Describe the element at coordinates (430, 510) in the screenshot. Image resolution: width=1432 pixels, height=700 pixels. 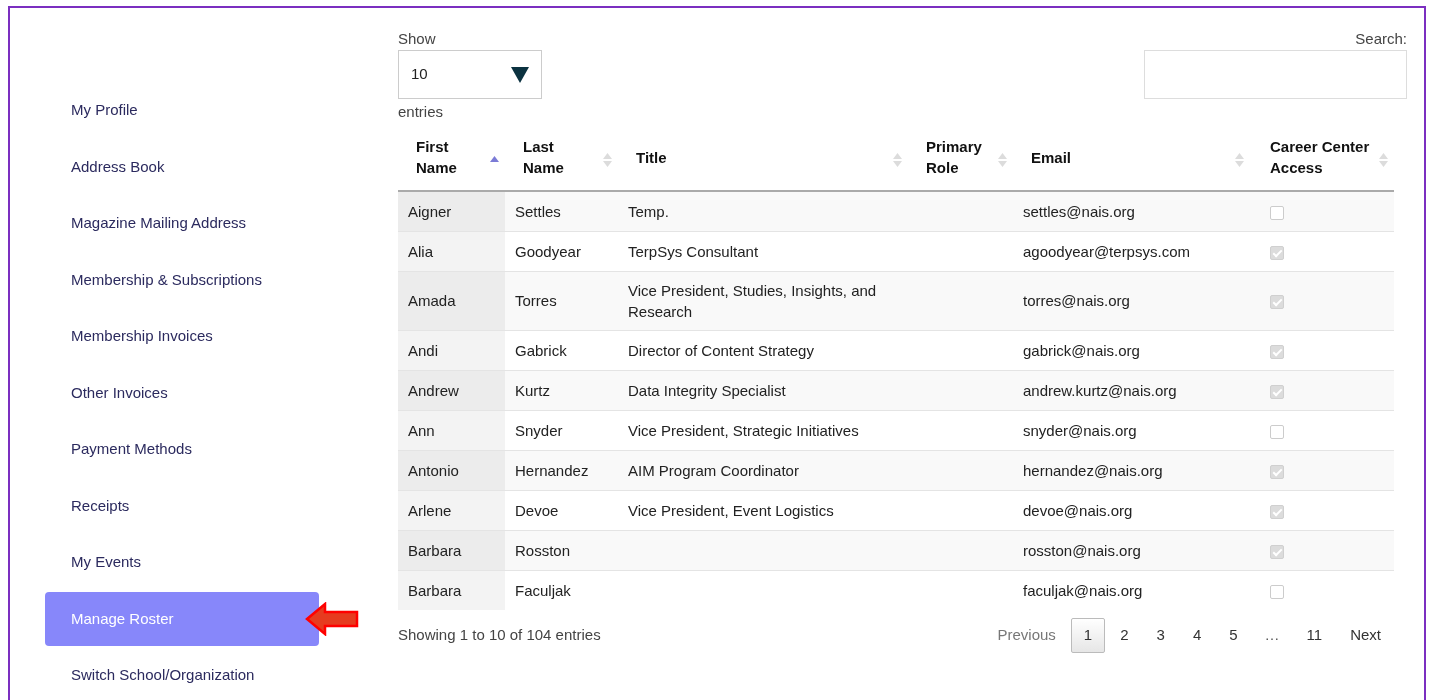
I see `table-cell: Arlene` at that location.